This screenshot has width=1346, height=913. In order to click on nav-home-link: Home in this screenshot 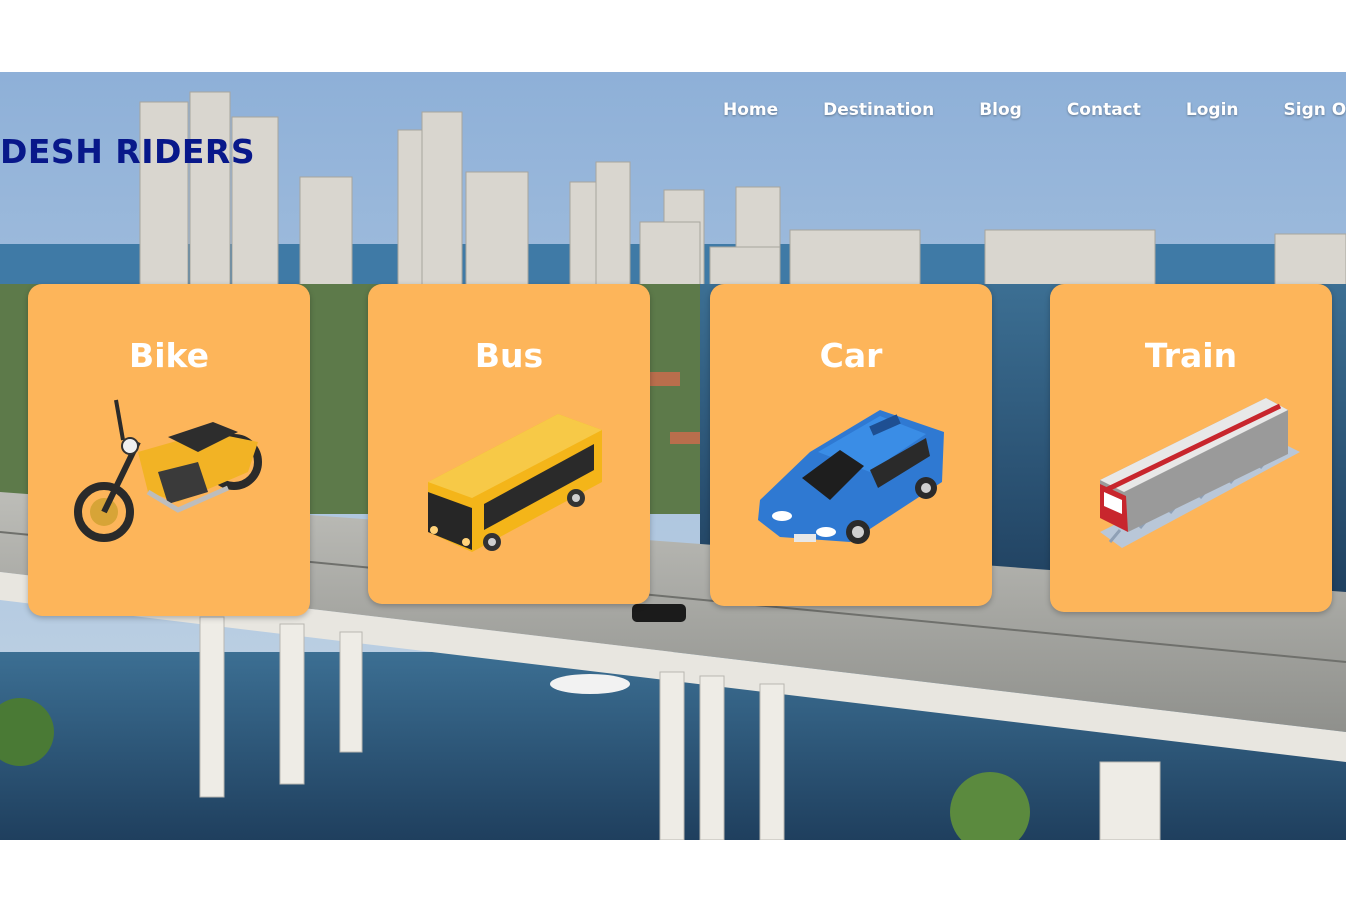, I will do `click(750, 110)`.